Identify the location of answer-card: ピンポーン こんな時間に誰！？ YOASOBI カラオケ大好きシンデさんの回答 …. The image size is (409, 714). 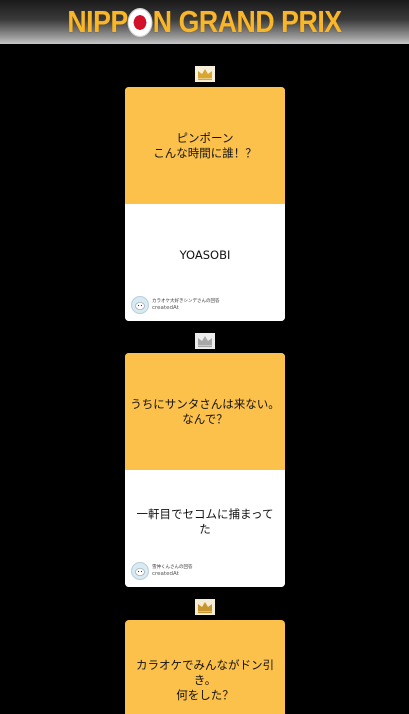
(205, 204).